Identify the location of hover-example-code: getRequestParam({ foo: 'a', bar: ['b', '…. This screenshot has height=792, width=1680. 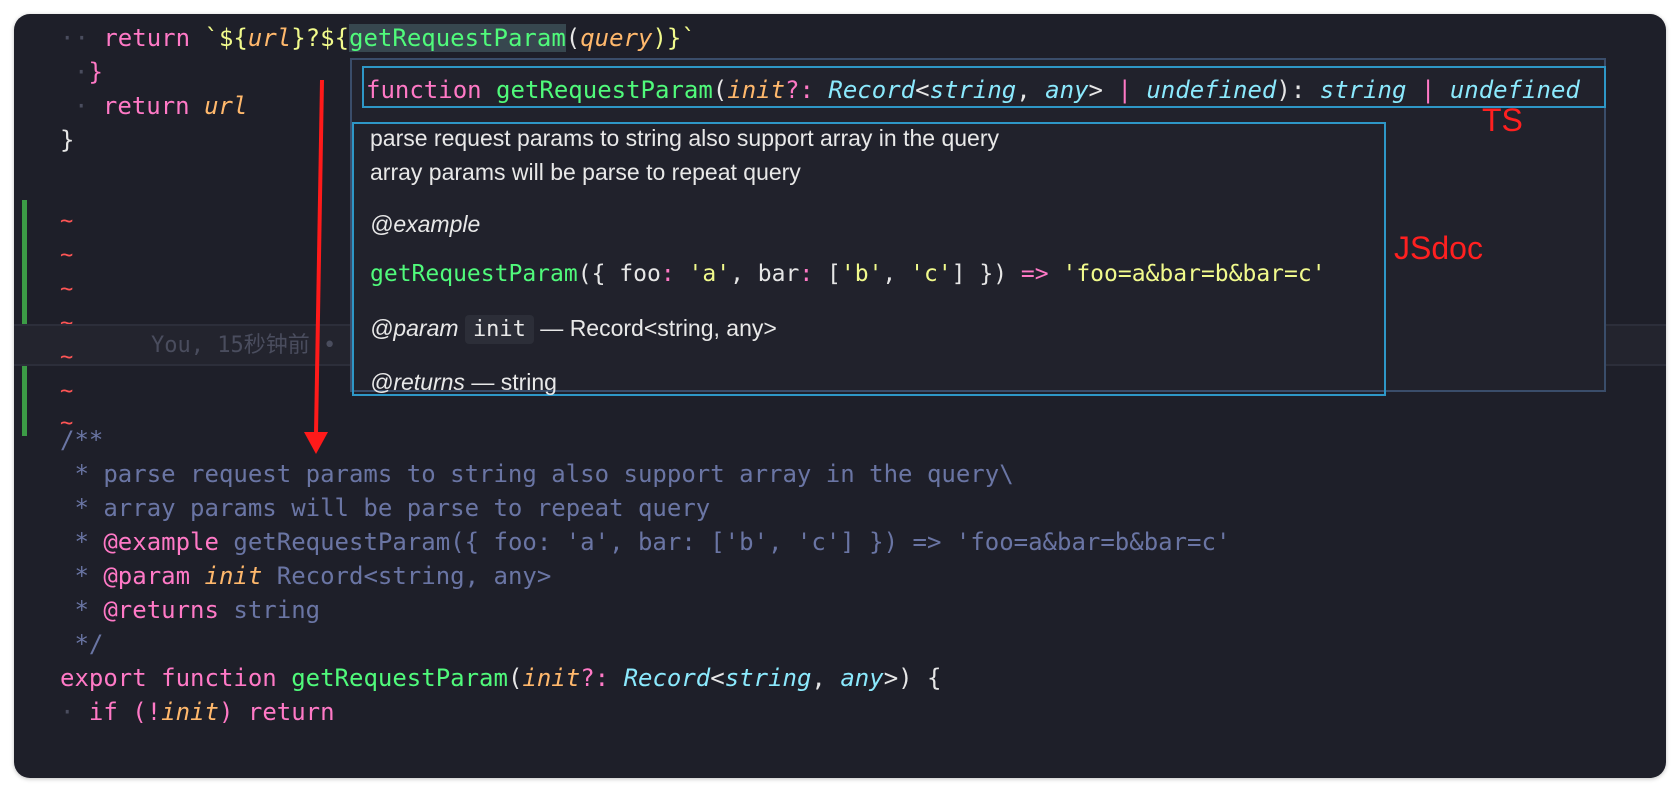
(848, 274).